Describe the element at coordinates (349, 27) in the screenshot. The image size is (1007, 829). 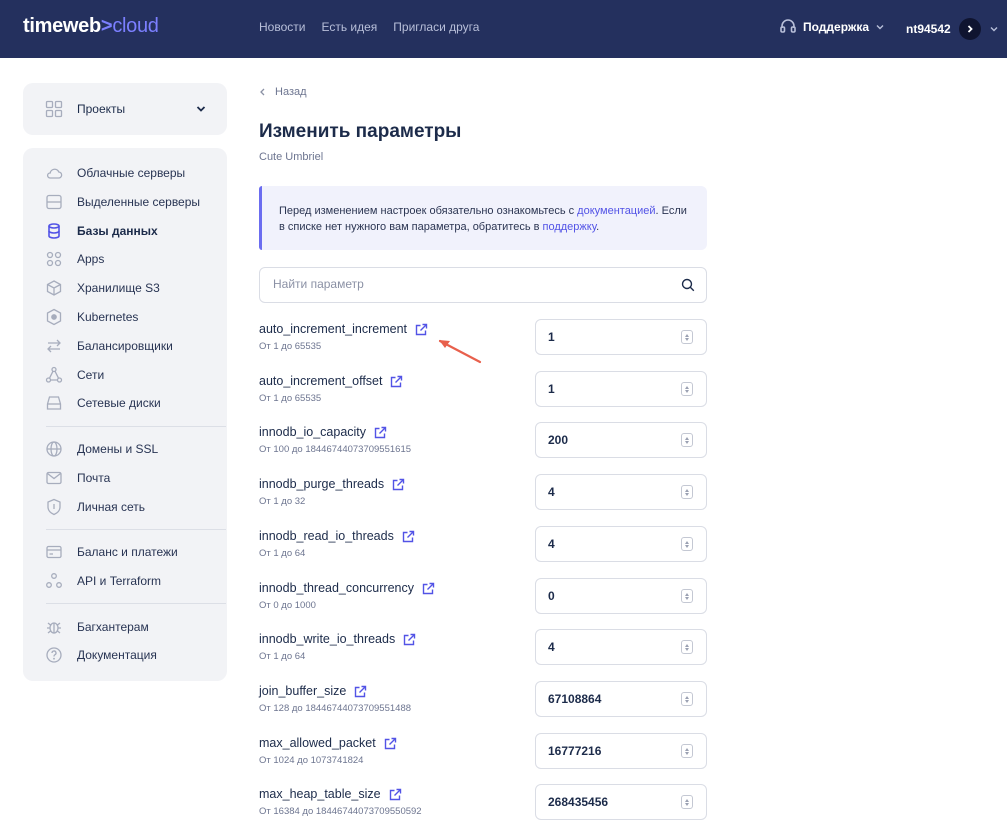
I see `nav-link-idea: Есть идея` at that location.